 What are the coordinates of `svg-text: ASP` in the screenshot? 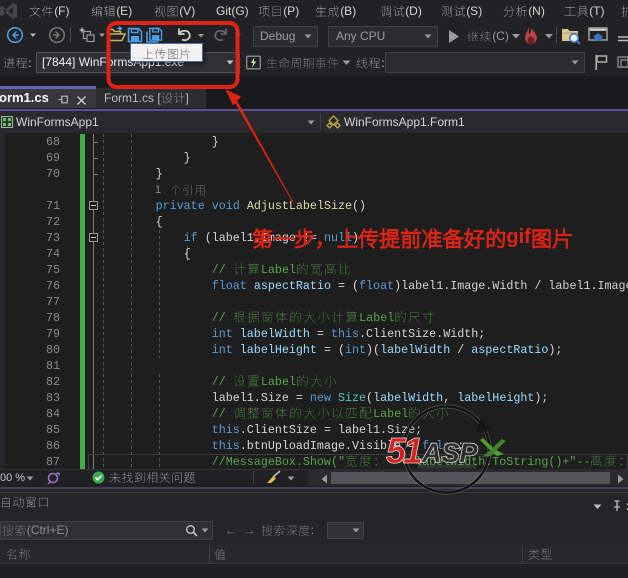 It's located at (450, 453).